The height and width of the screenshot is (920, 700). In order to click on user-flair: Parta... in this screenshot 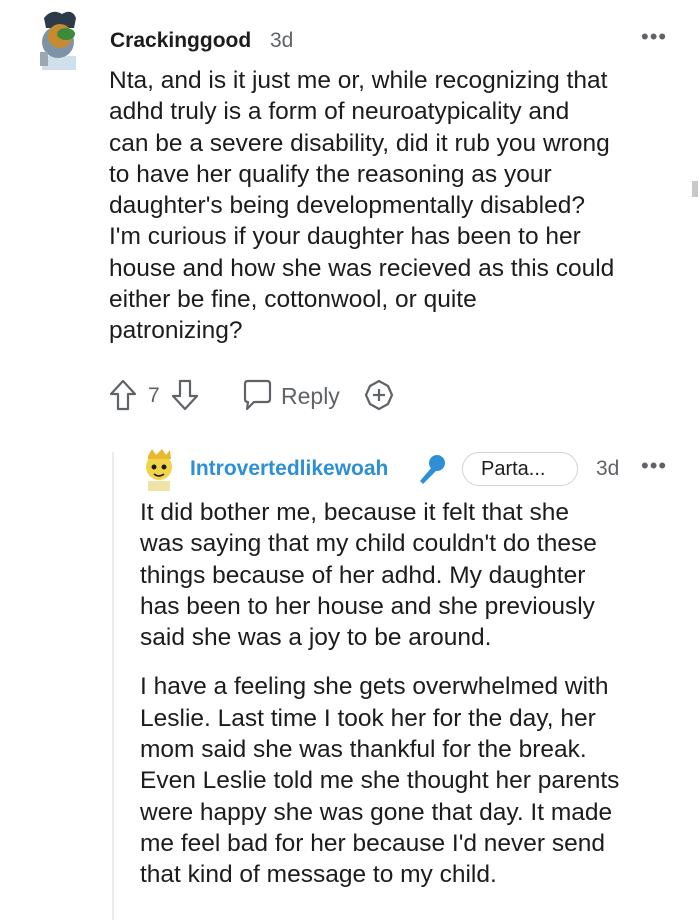, I will do `click(520, 469)`.